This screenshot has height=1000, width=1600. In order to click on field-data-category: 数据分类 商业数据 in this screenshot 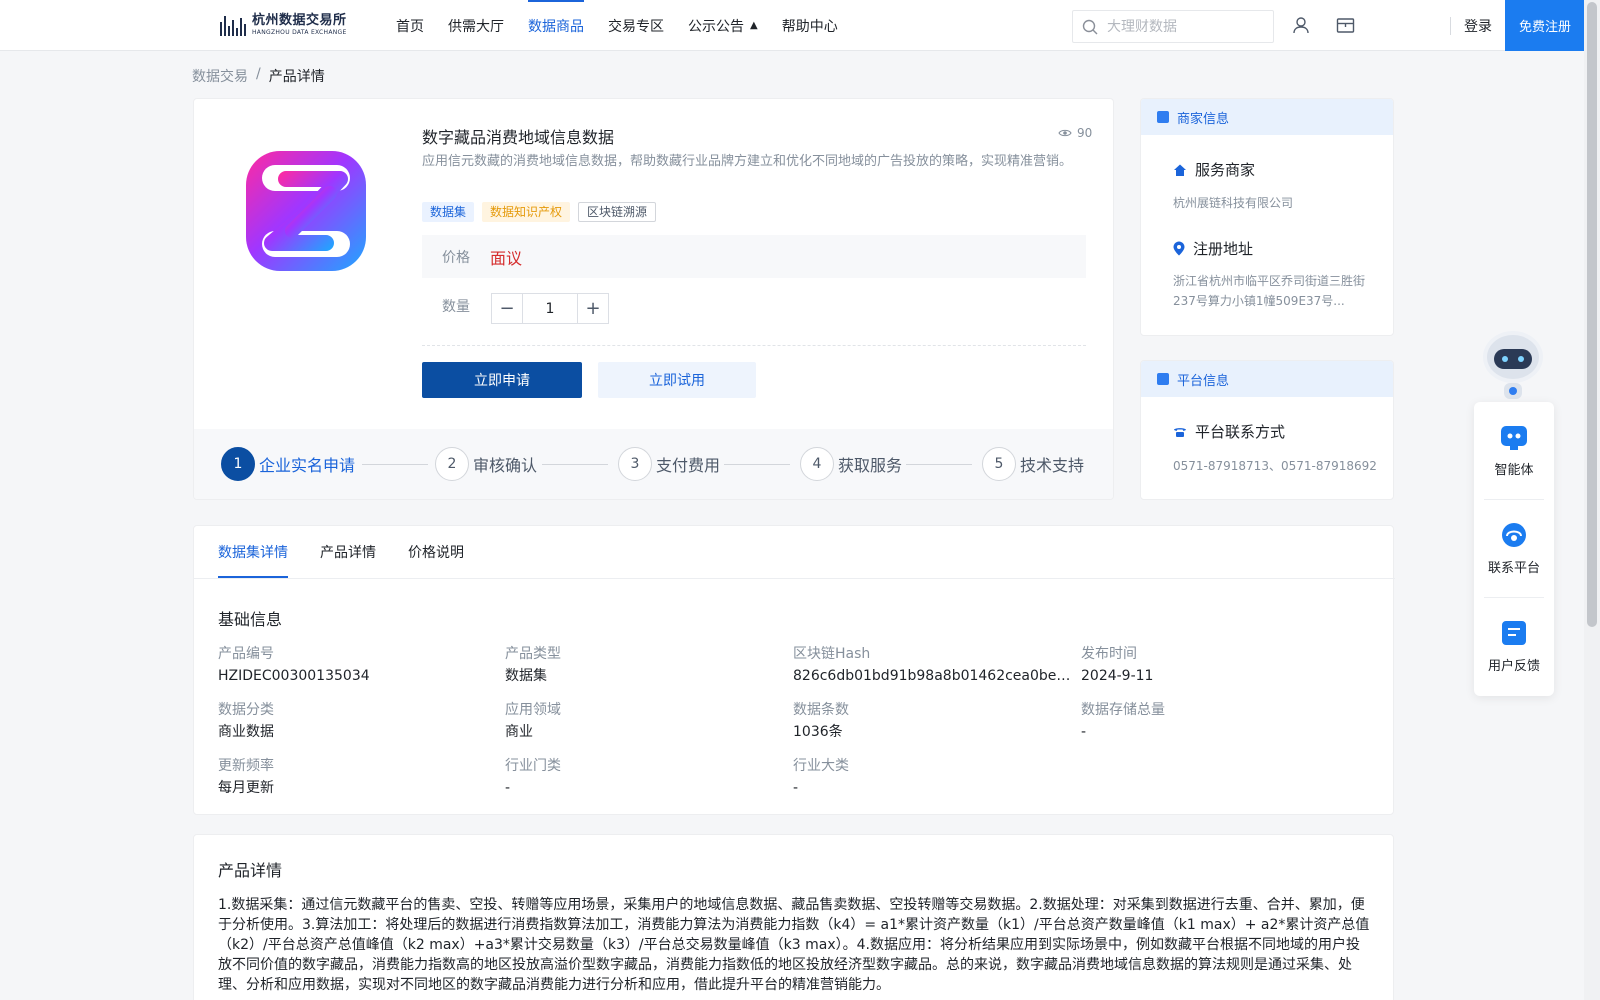, I will do `click(357, 721)`.